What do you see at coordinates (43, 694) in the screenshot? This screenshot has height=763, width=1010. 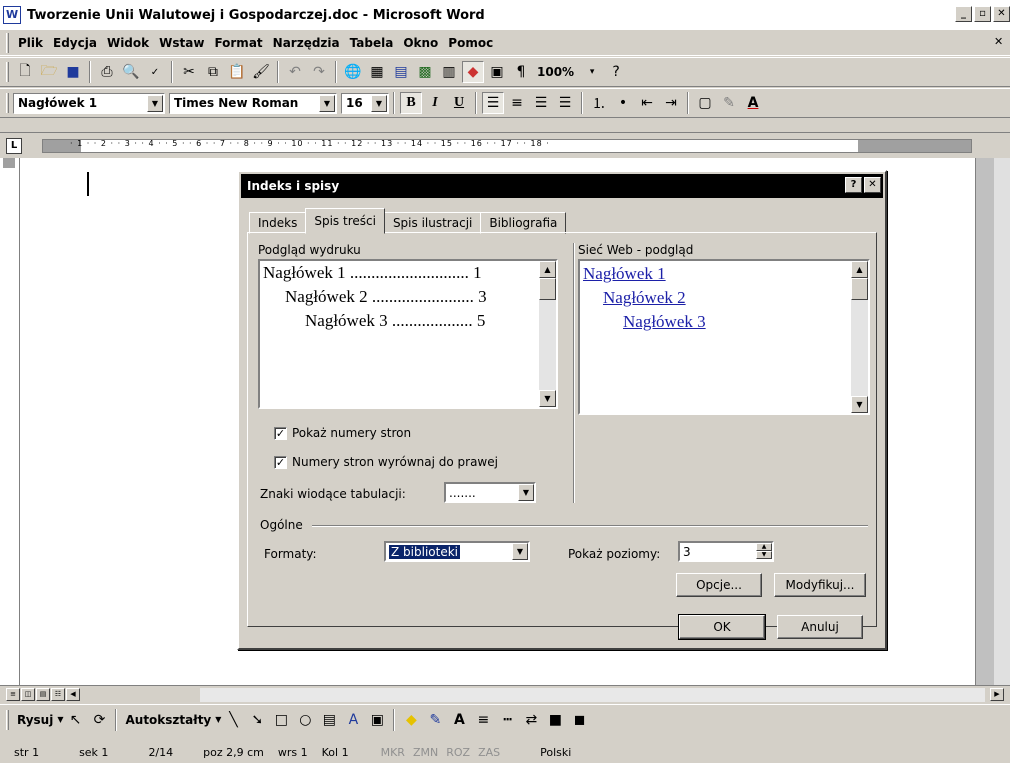 I see `print-layout-icon: ▤` at bounding box center [43, 694].